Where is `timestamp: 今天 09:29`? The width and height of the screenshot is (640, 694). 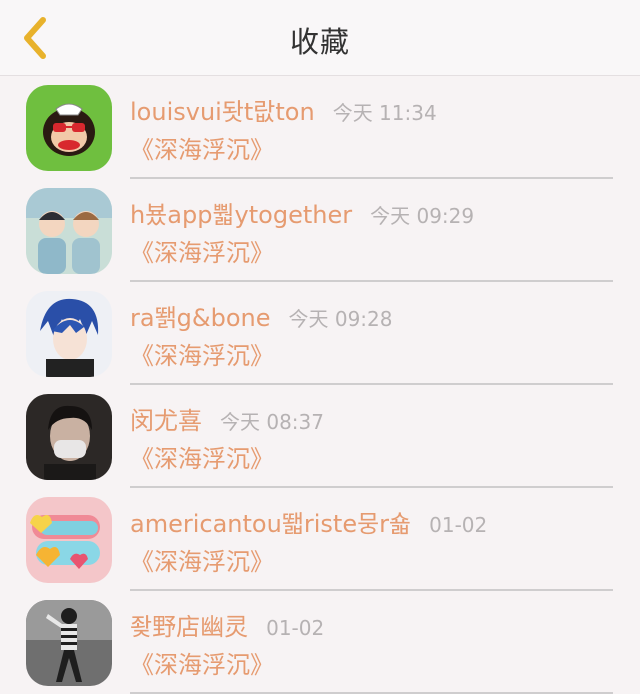 timestamp: 今天 09:29 is located at coordinates (422, 216).